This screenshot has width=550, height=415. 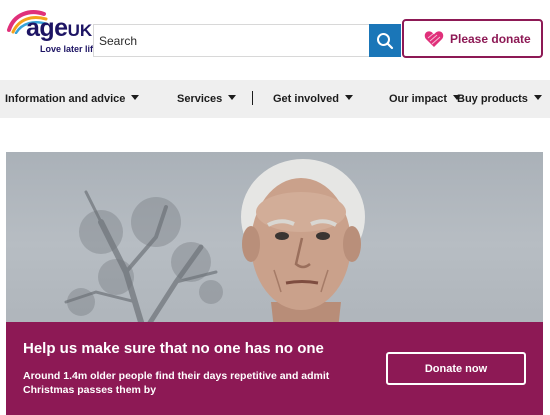 I want to click on nav-item-get-involved: Get involved, so click(x=313, y=99).